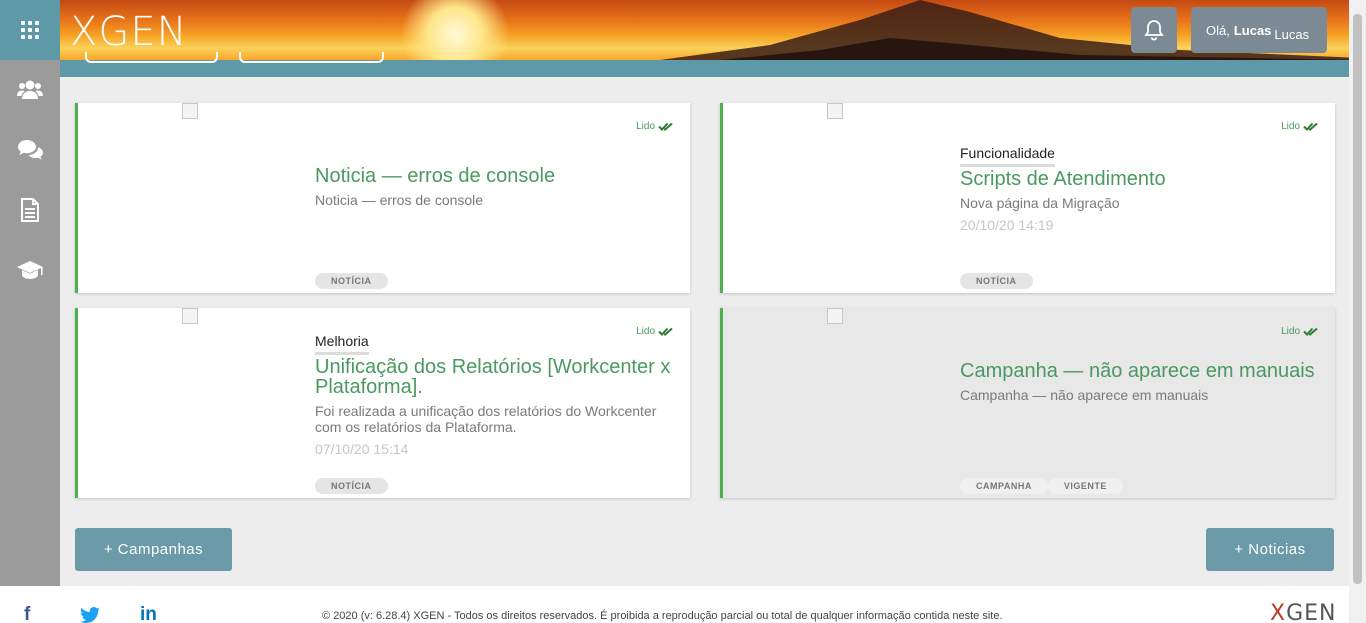  What do you see at coordinates (362, 449) in the screenshot?
I see `card-date: 07/10/20 15:14` at bounding box center [362, 449].